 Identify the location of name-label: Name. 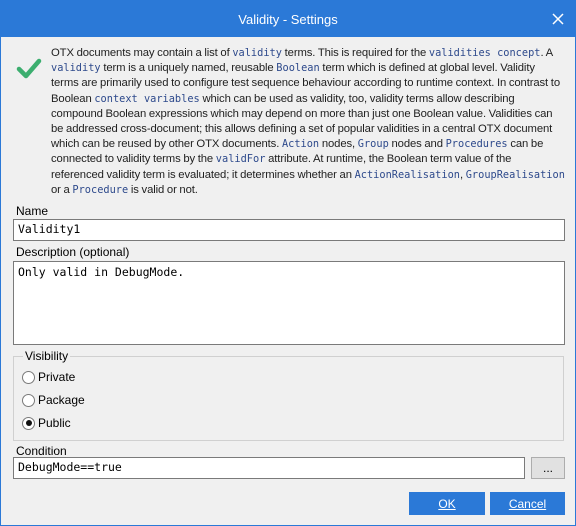
(32, 211).